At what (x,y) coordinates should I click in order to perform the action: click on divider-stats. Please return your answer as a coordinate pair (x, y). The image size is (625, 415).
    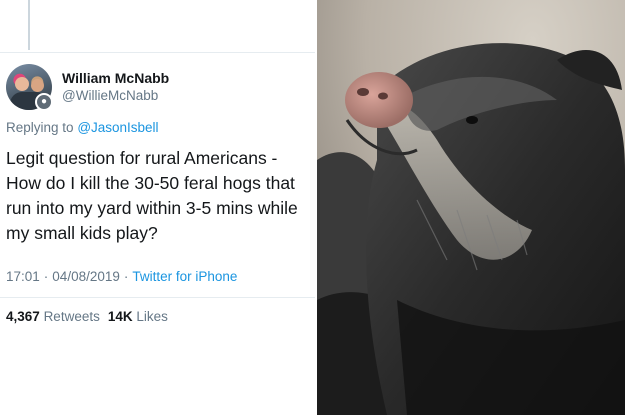
    Looking at the image, I should click on (157, 297).